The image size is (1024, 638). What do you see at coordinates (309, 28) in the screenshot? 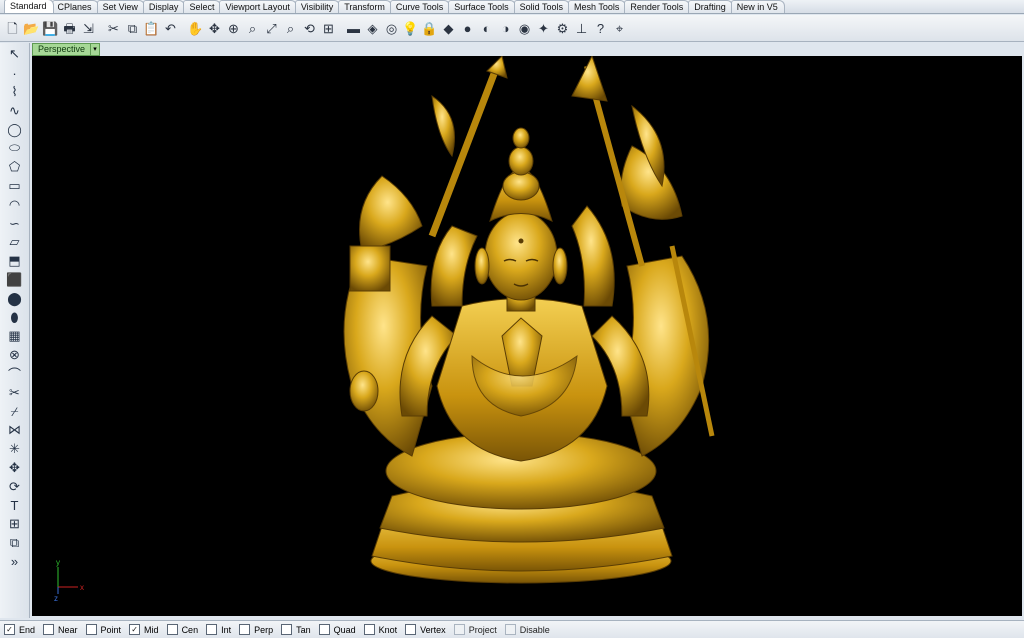
I see `zoom-dynamic-icon: ⟲` at bounding box center [309, 28].